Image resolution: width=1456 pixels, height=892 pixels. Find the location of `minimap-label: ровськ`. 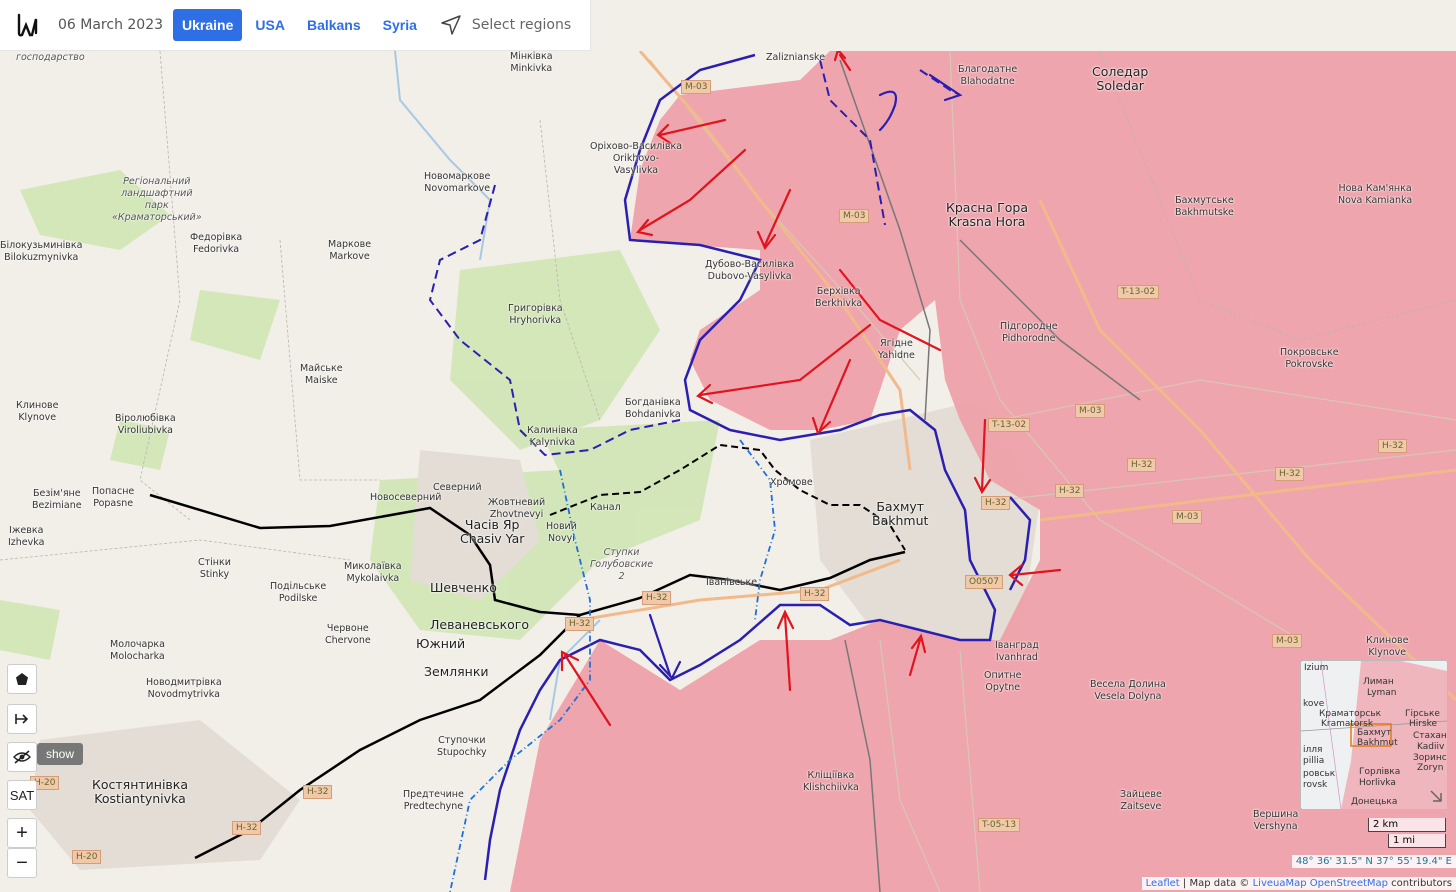

minimap-label: ровськ is located at coordinates (1319, 774).